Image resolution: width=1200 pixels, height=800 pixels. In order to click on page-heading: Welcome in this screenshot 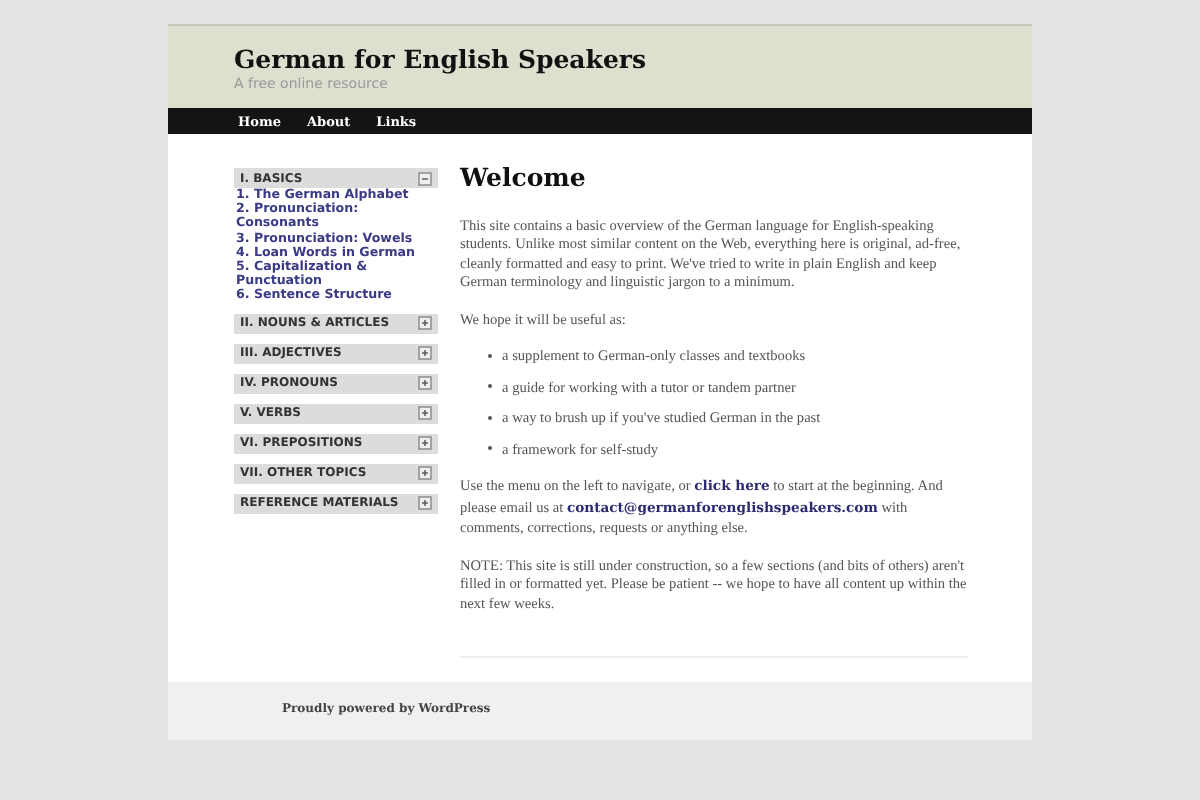, I will do `click(524, 177)`.